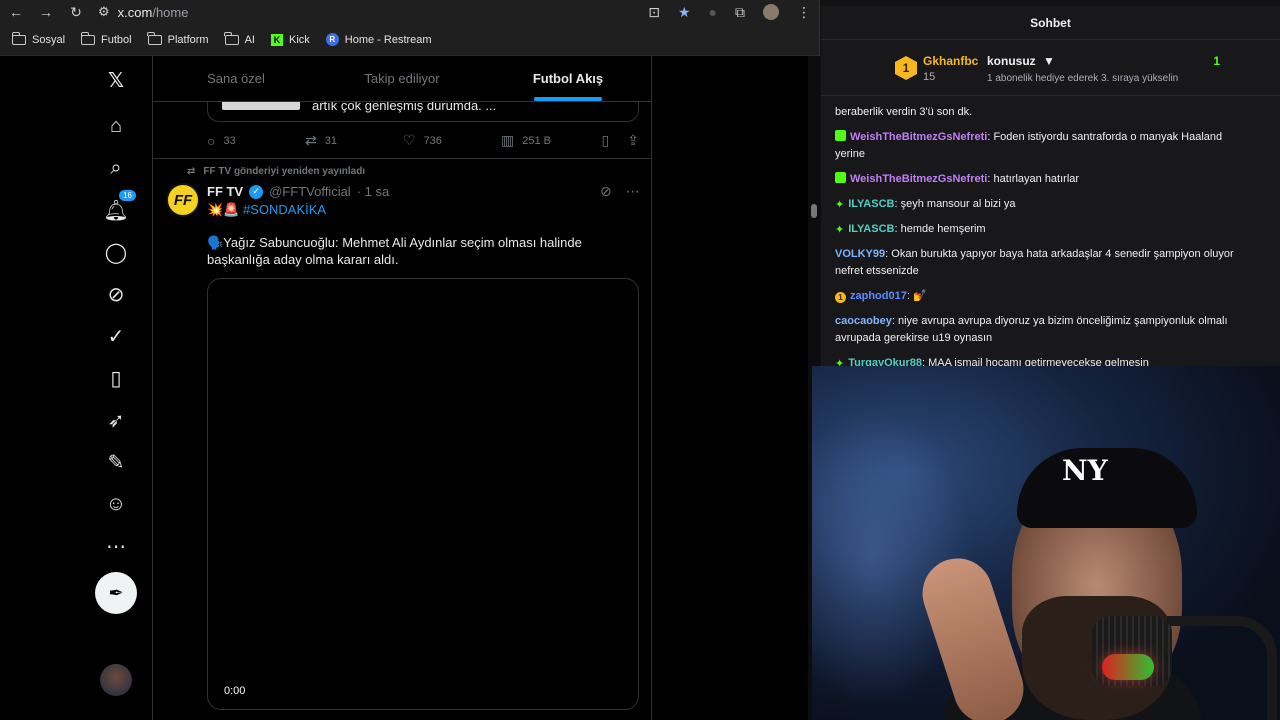 The image size is (1280, 720). I want to click on address-bar-row: ← → ↻ ⚙ x.com/home ⊡ ★ ● ⧉ ⋮, so click(409, 12).